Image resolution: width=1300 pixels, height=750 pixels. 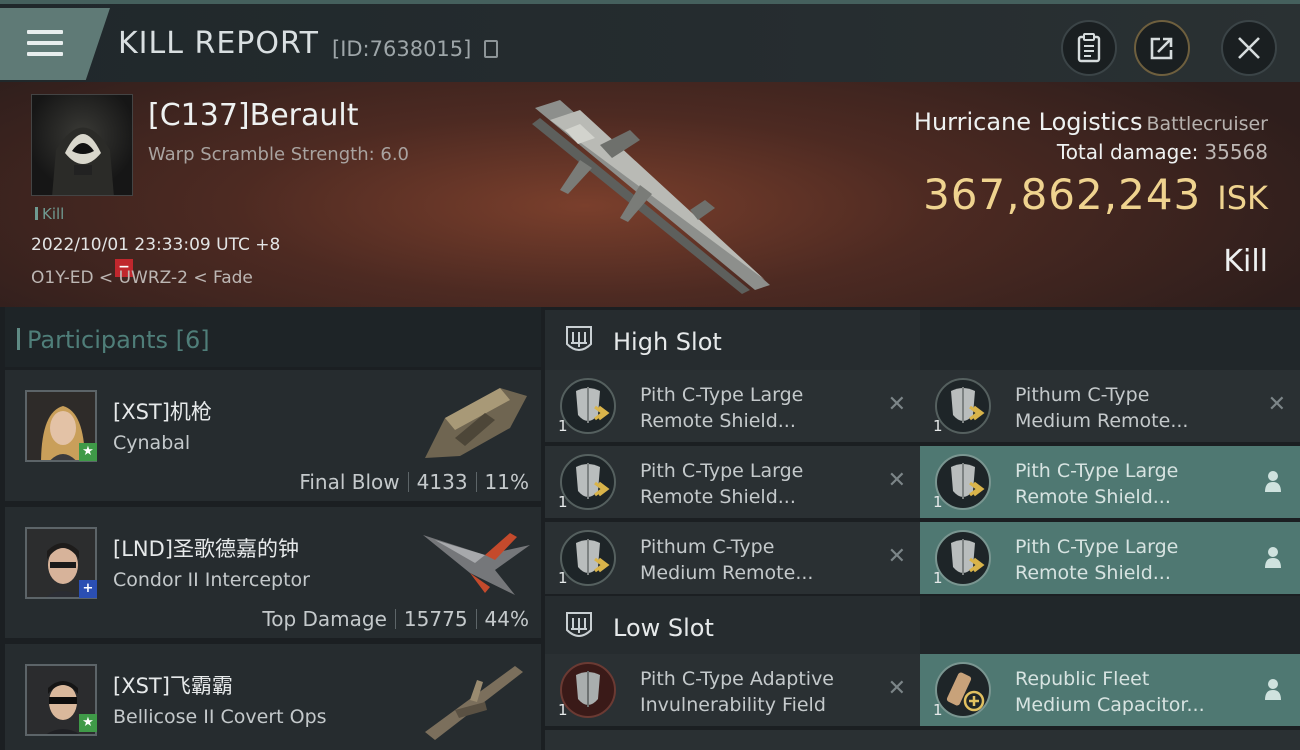 What do you see at coordinates (1127, 152) in the screenshot?
I see `total-damage-label: Total damage:` at bounding box center [1127, 152].